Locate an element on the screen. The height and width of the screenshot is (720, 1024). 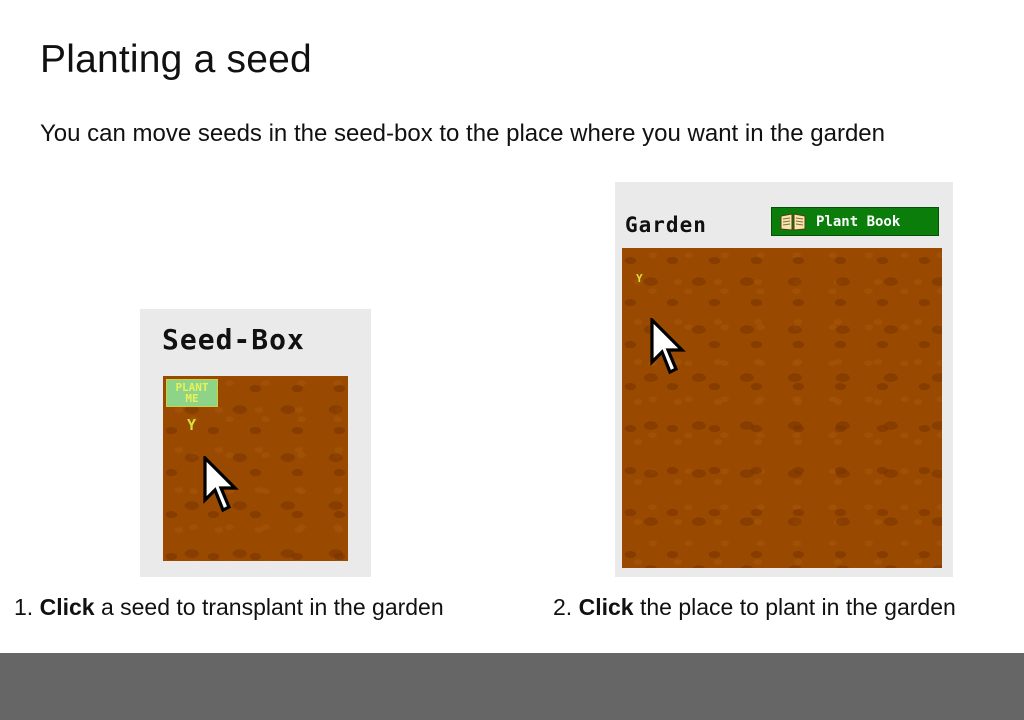
step-2-action: Click is located at coordinates (606, 607).